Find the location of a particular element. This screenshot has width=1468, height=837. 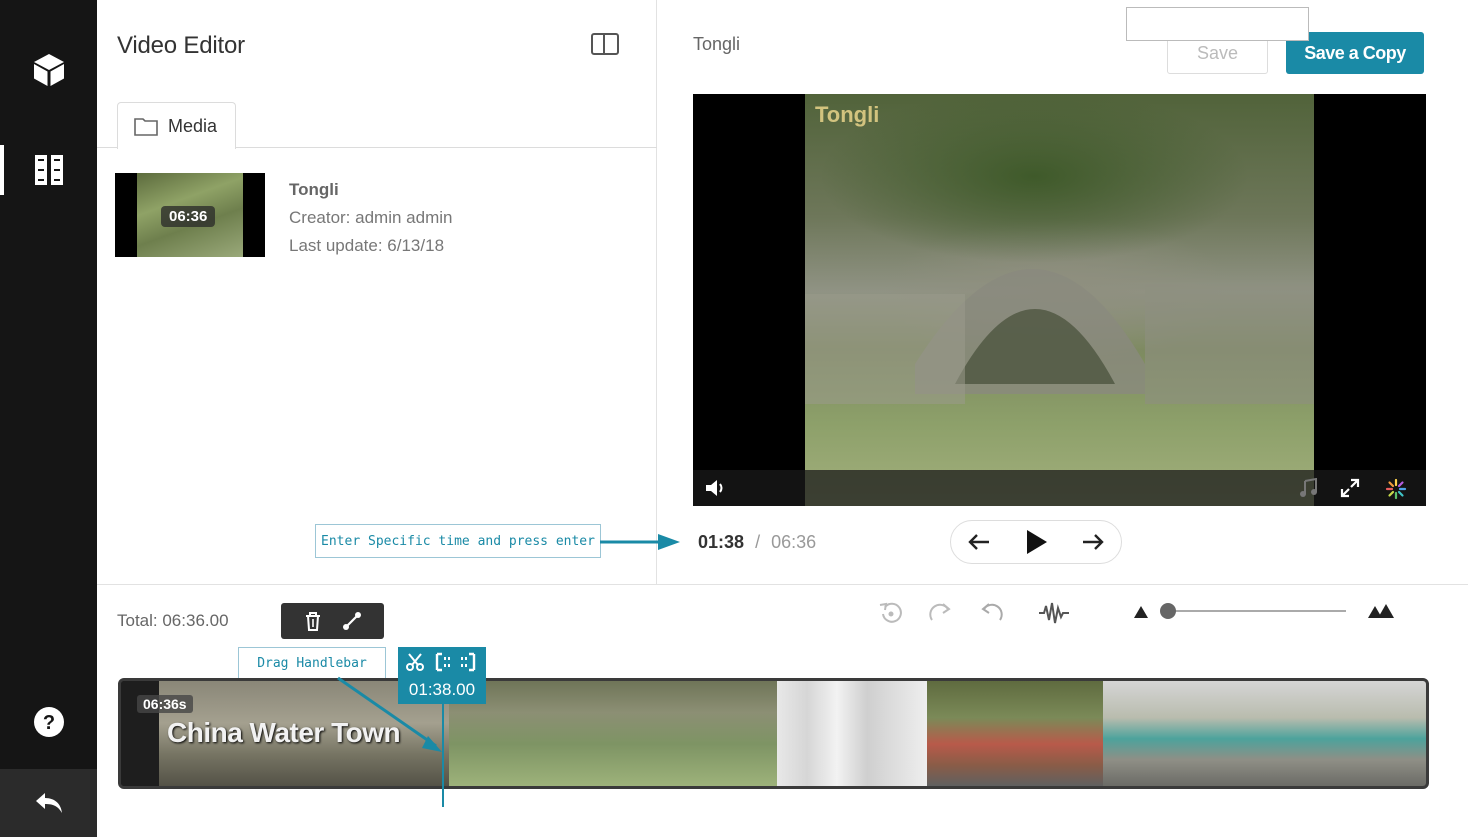

loading-icon is located at coordinates (1396, 489).